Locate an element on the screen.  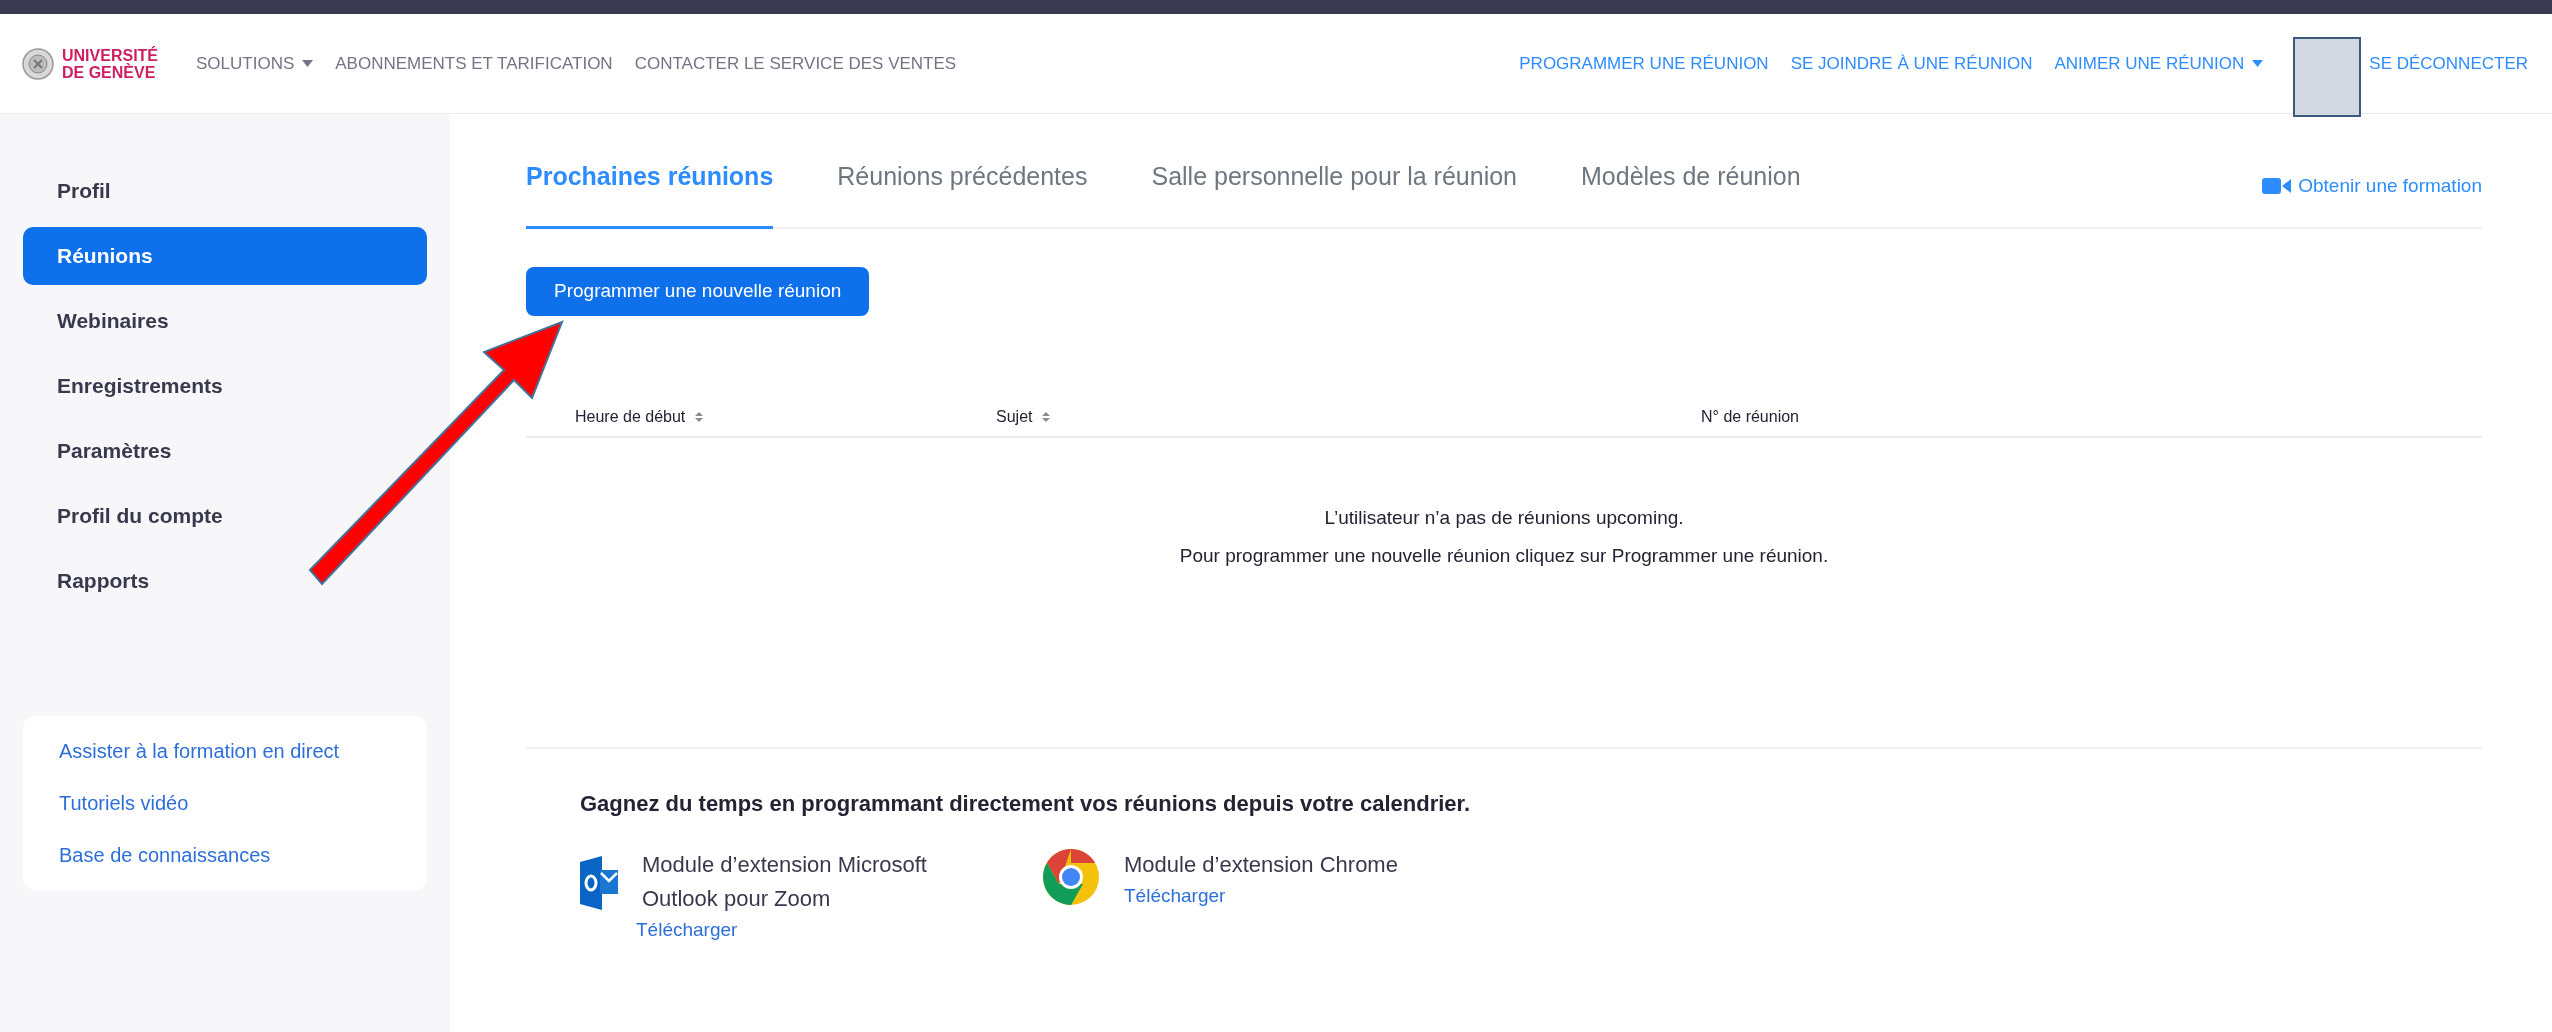
column-header: N° de réunion is located at coordinates (1750, 416).